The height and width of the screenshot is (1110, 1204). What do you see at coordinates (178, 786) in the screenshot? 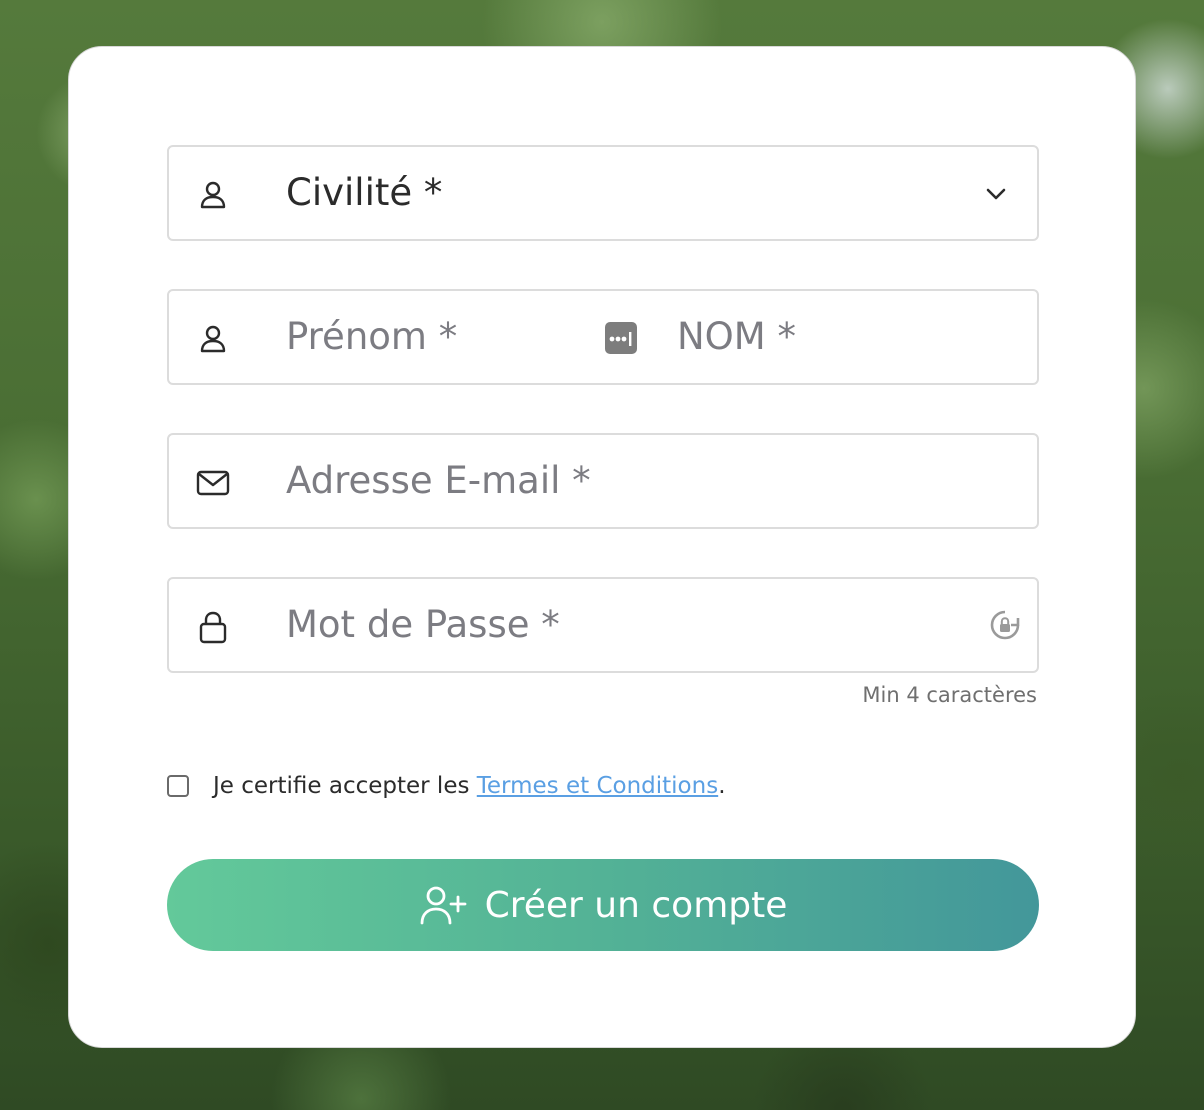
I see `terms-checkbox` at bounding box center [178, 786].